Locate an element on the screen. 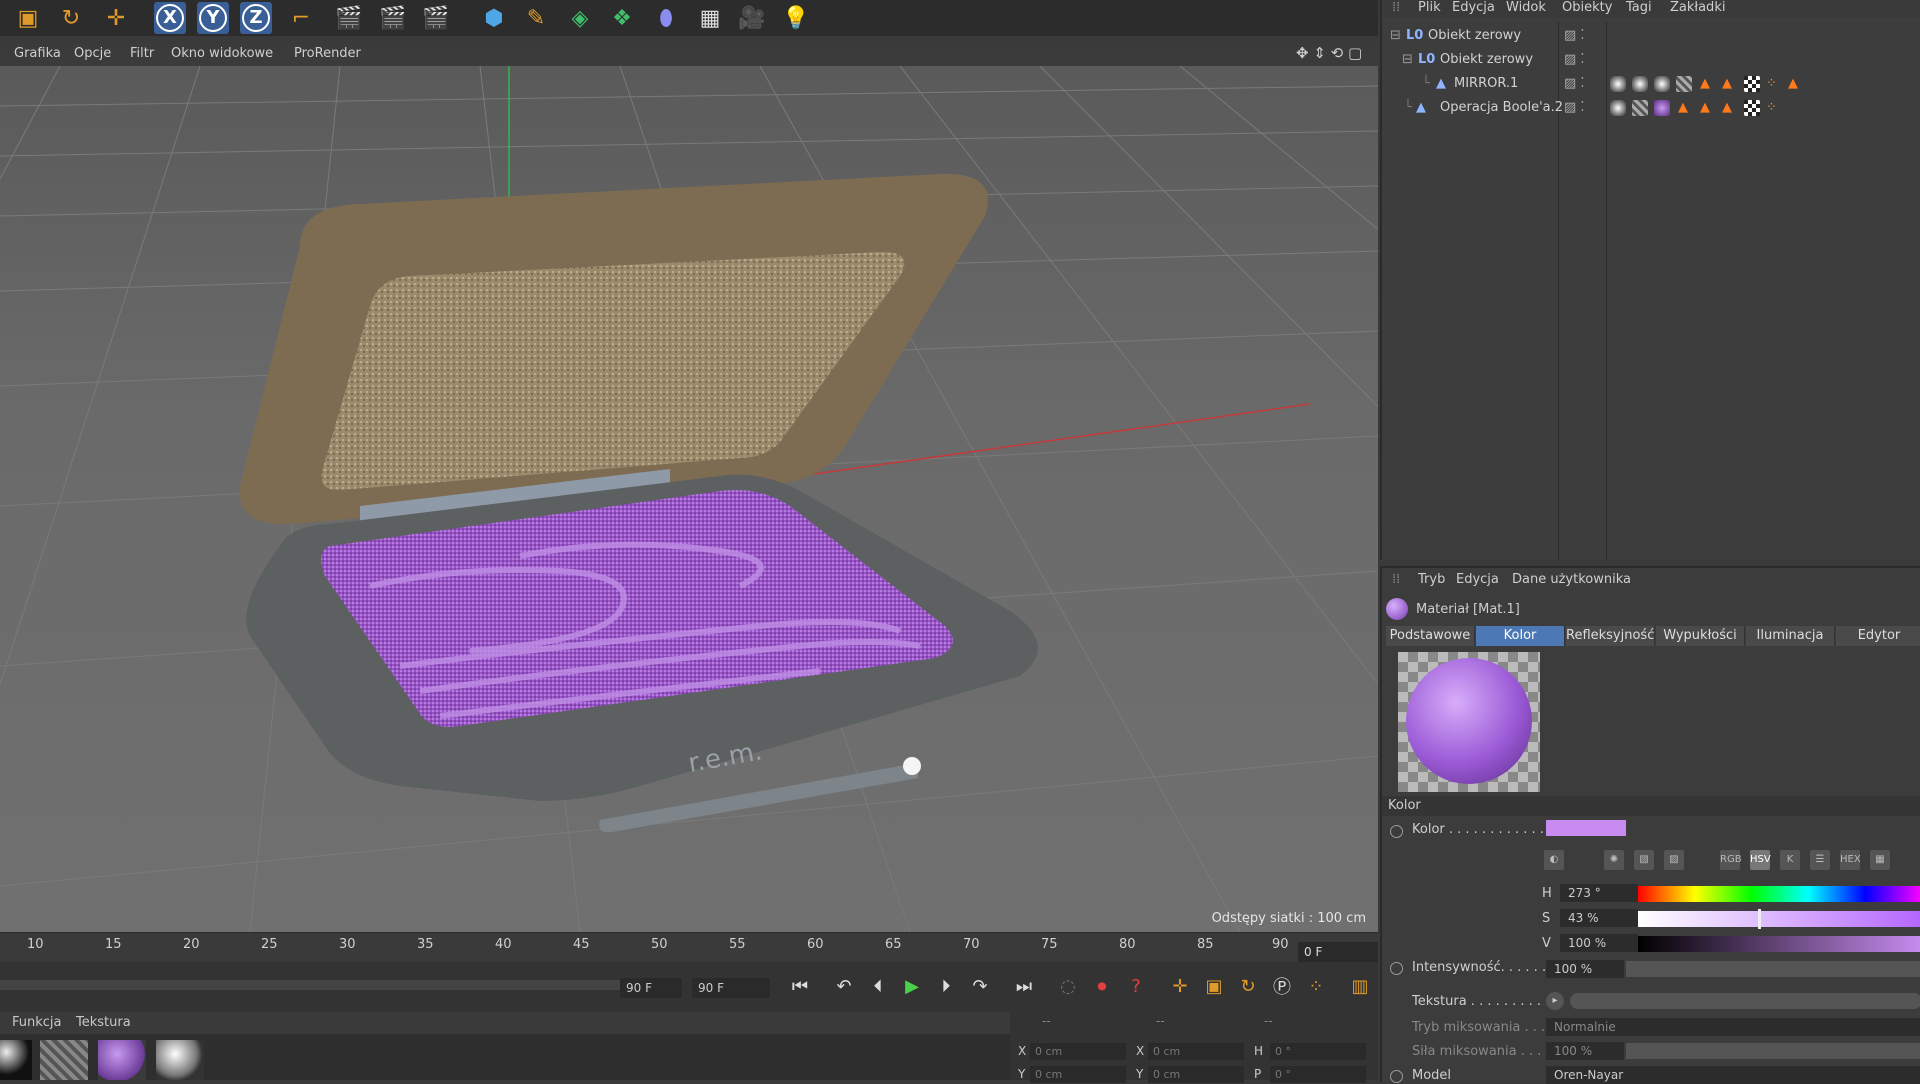 The height and width of the screenshot is (1084, 1920). cube-primitive-icon: ⬢ is located at coordinates (494, 18).